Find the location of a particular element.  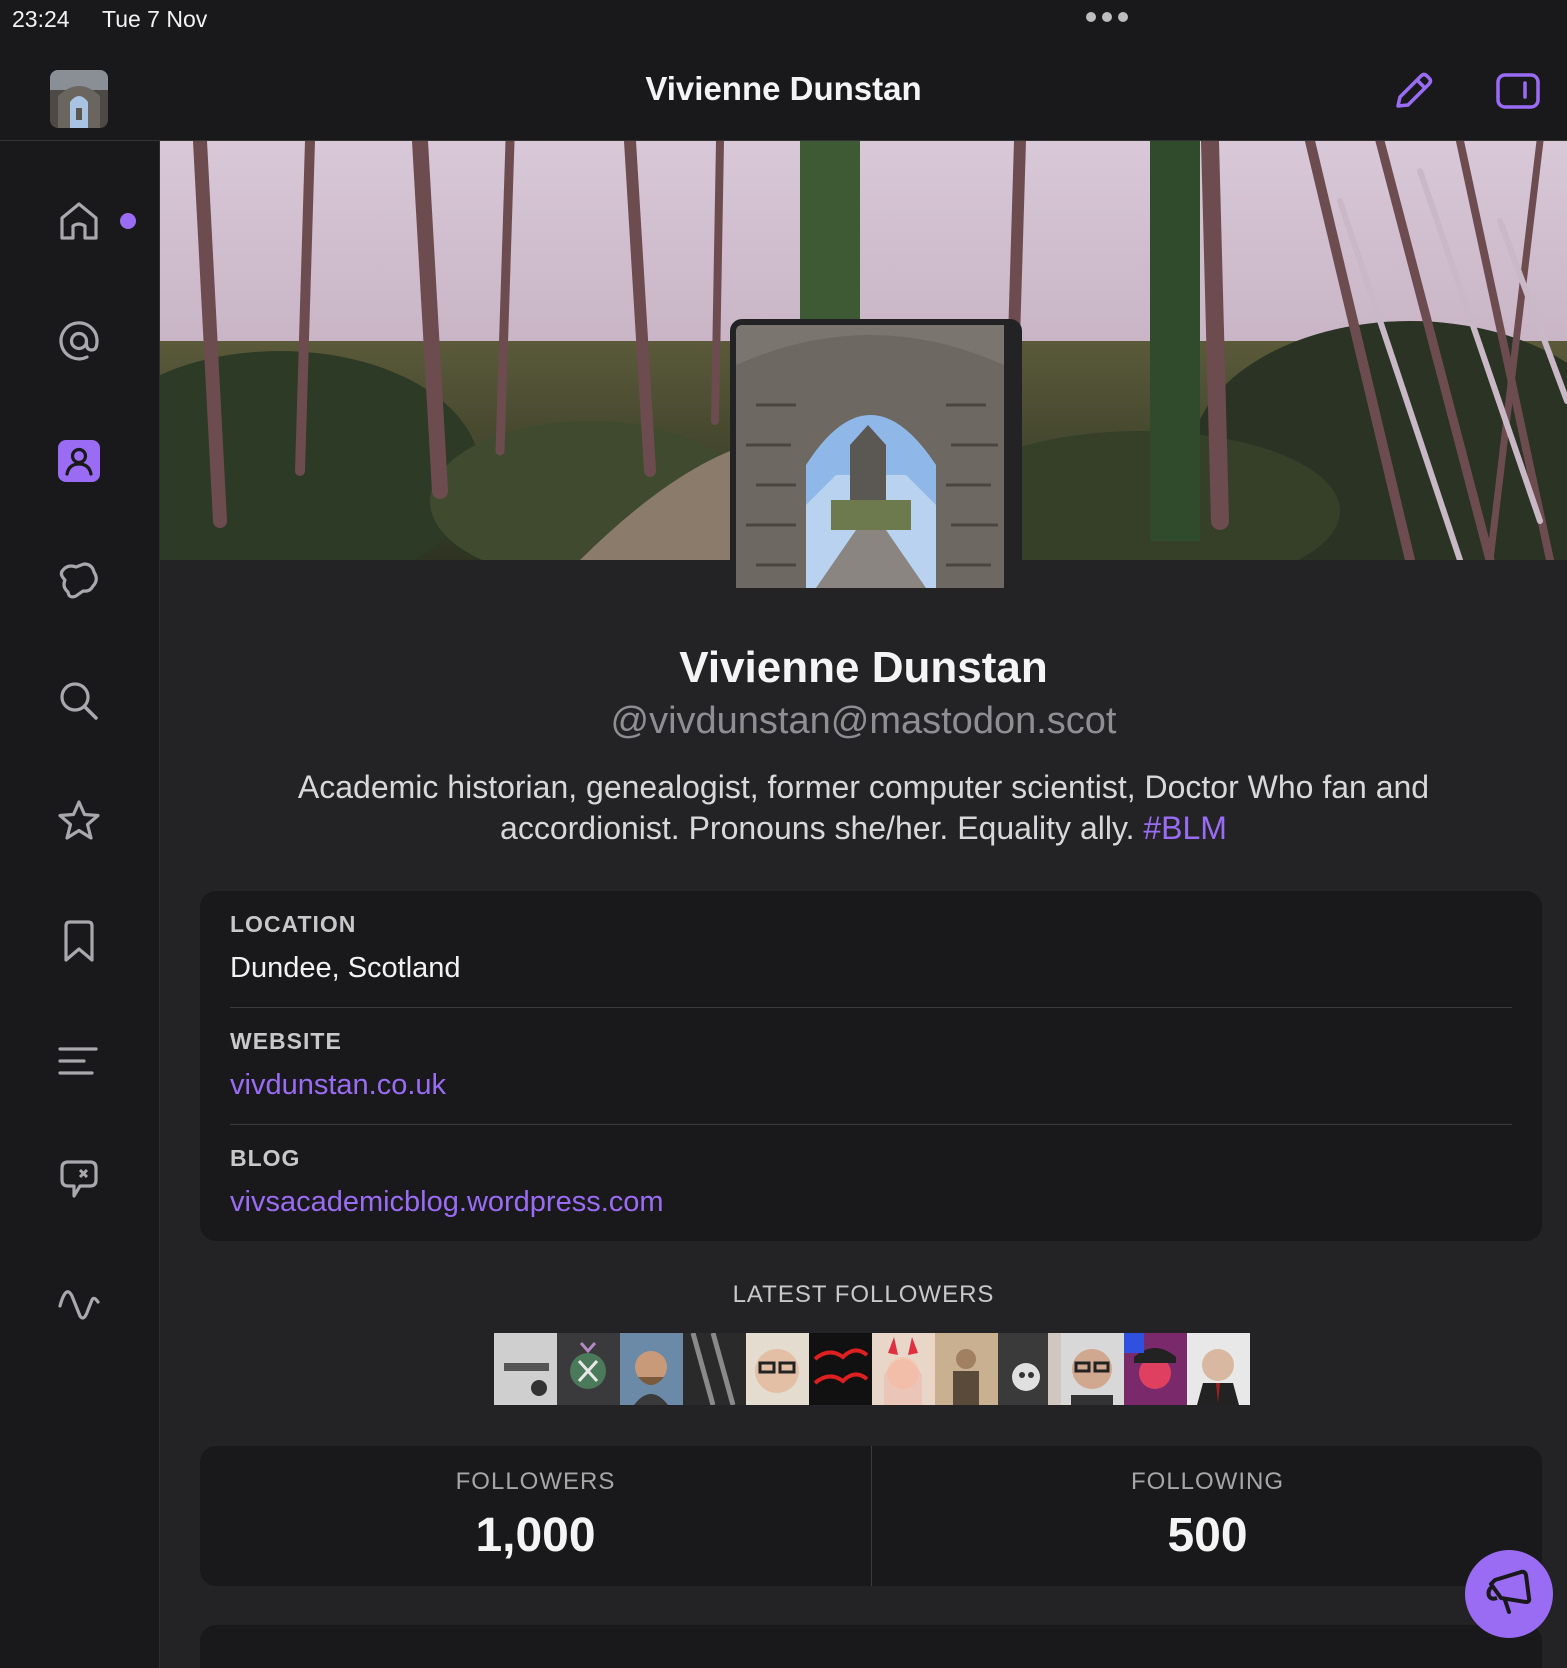

field-website: WEBSITE vivdunstan.co.uk is located at coordinates (871, 1065).